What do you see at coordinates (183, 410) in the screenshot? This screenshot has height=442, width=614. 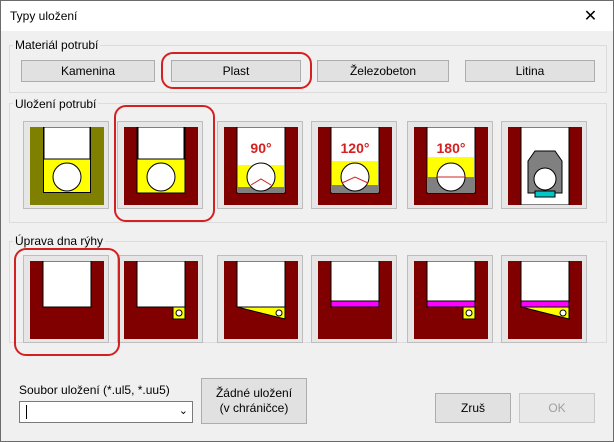 I see `chevron-down-icon: ⌄` at bounding box center [183, 410].